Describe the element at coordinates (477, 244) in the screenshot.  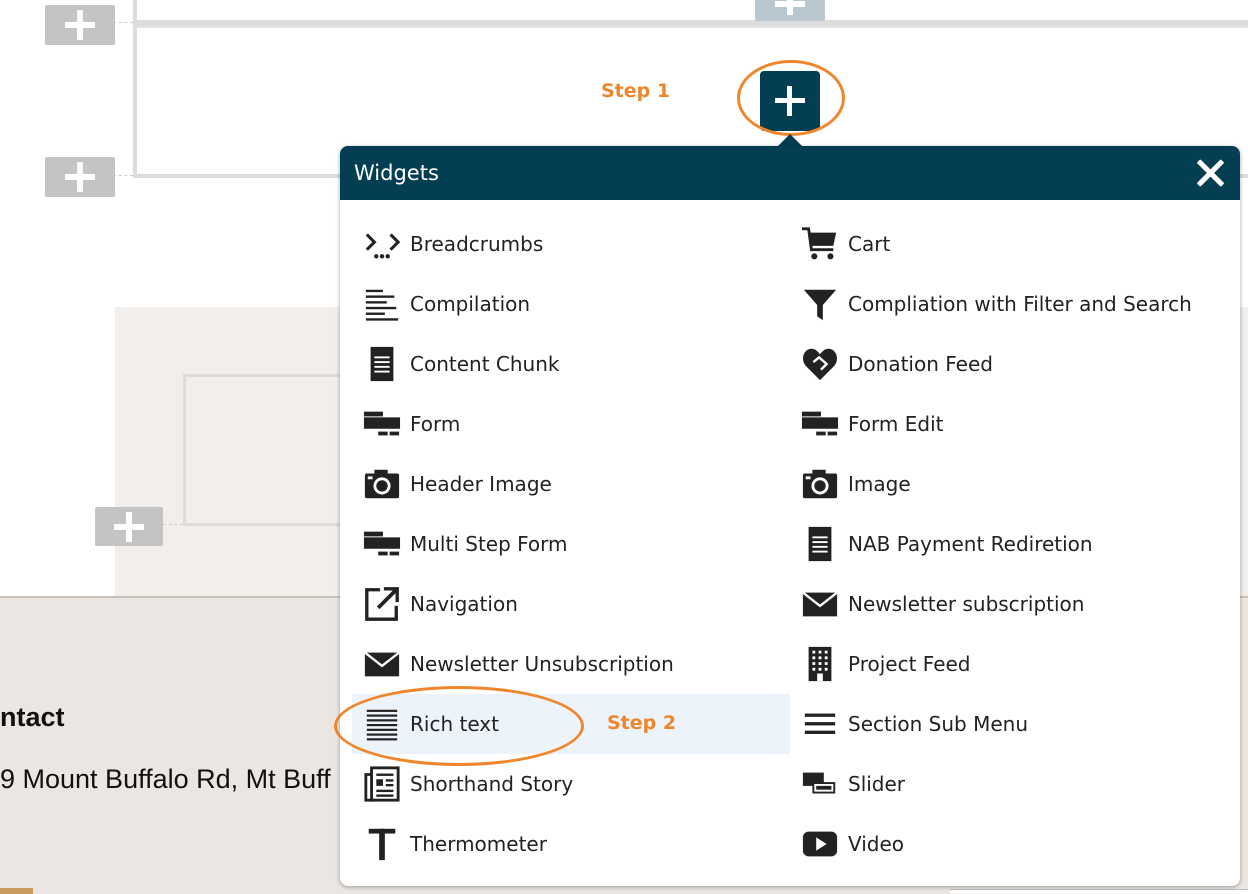
I see `widget-label: Breadcrumbs` at that location.